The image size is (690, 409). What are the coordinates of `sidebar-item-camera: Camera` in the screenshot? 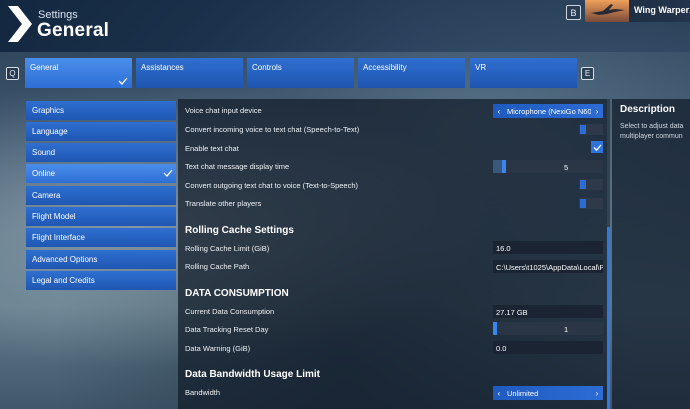 It's located at (101, 195).